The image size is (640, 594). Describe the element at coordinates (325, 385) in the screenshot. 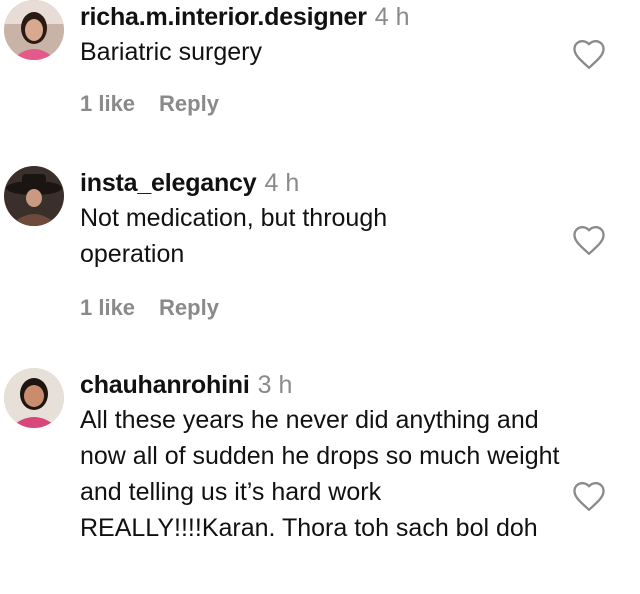

I see `comment-header: chauhanrohini 3 h` at that location.